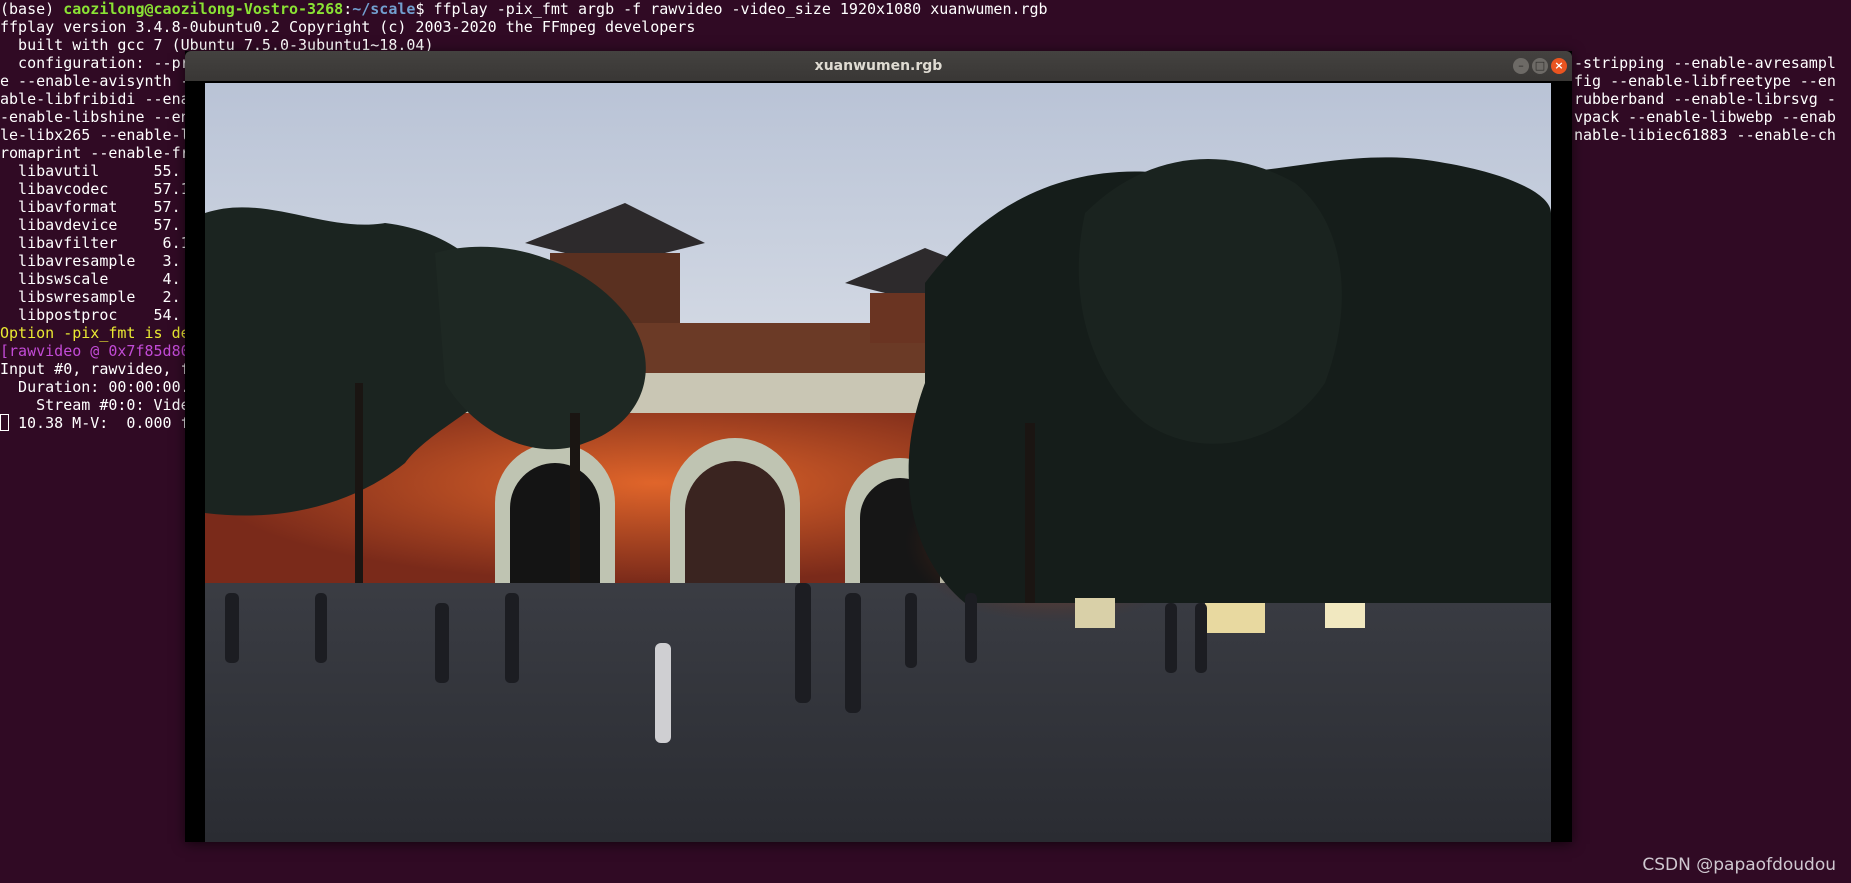  What do you see at coordinates (95, 369) in the screenshot?
I see `output-line: Input #0, rawvideo, f` at bounding box center [95, 369].